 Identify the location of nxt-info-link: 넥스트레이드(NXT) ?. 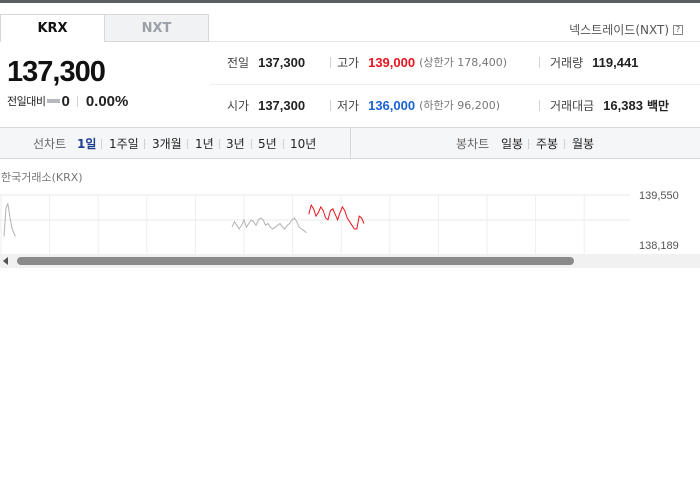
(626, 29).